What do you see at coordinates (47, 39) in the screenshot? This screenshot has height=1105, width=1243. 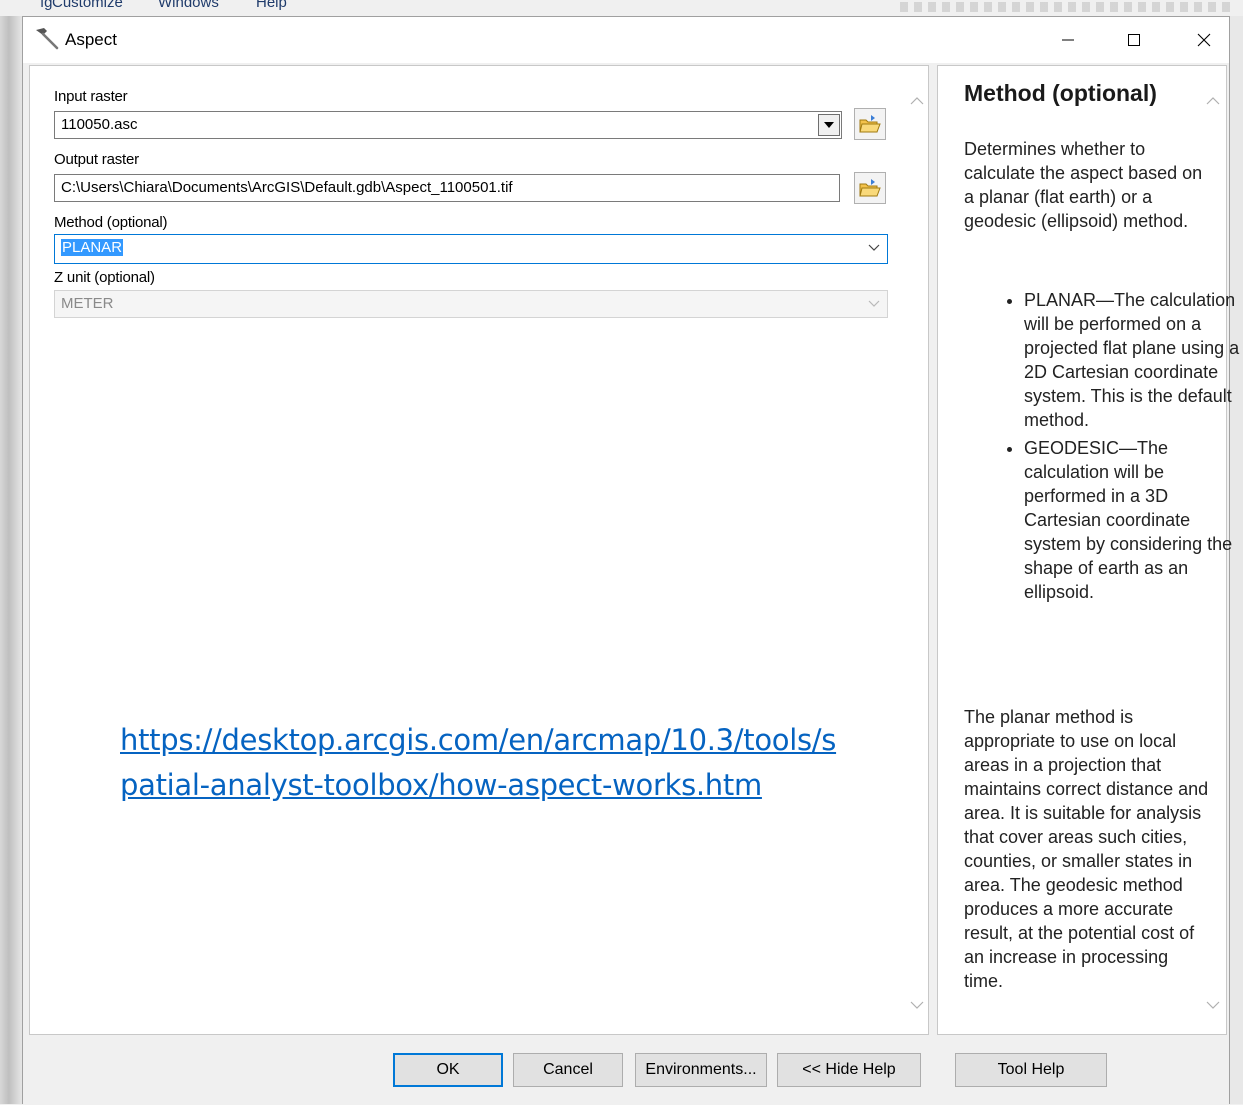 I see `hammer-icon` at bounding box center [47, 39].